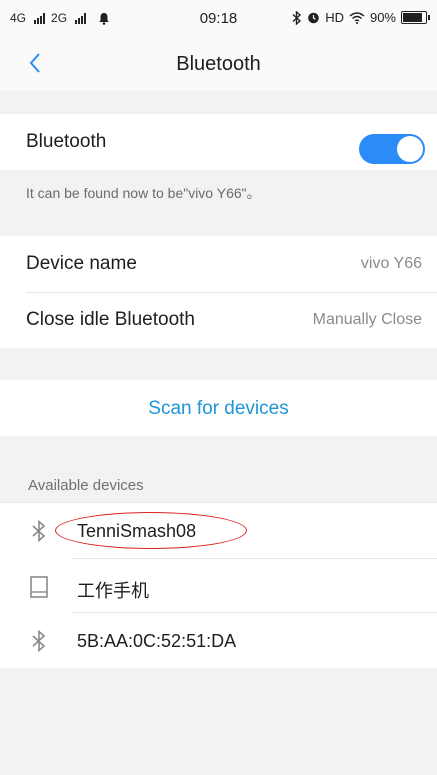 The height and width of the screenshot is (775, 437). I want to click on close-idle-label: Close idle Bluetooth, so click(110, 319).